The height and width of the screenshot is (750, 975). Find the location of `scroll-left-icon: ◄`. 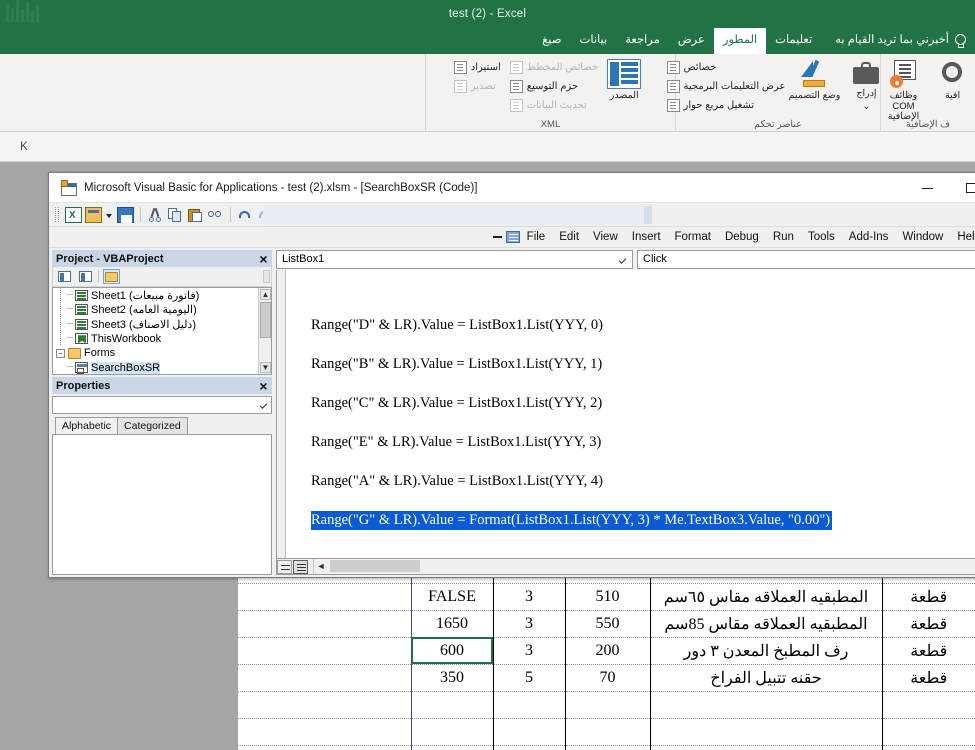

scroll-left-icon: ◄ is located at coordinates (321, 566).